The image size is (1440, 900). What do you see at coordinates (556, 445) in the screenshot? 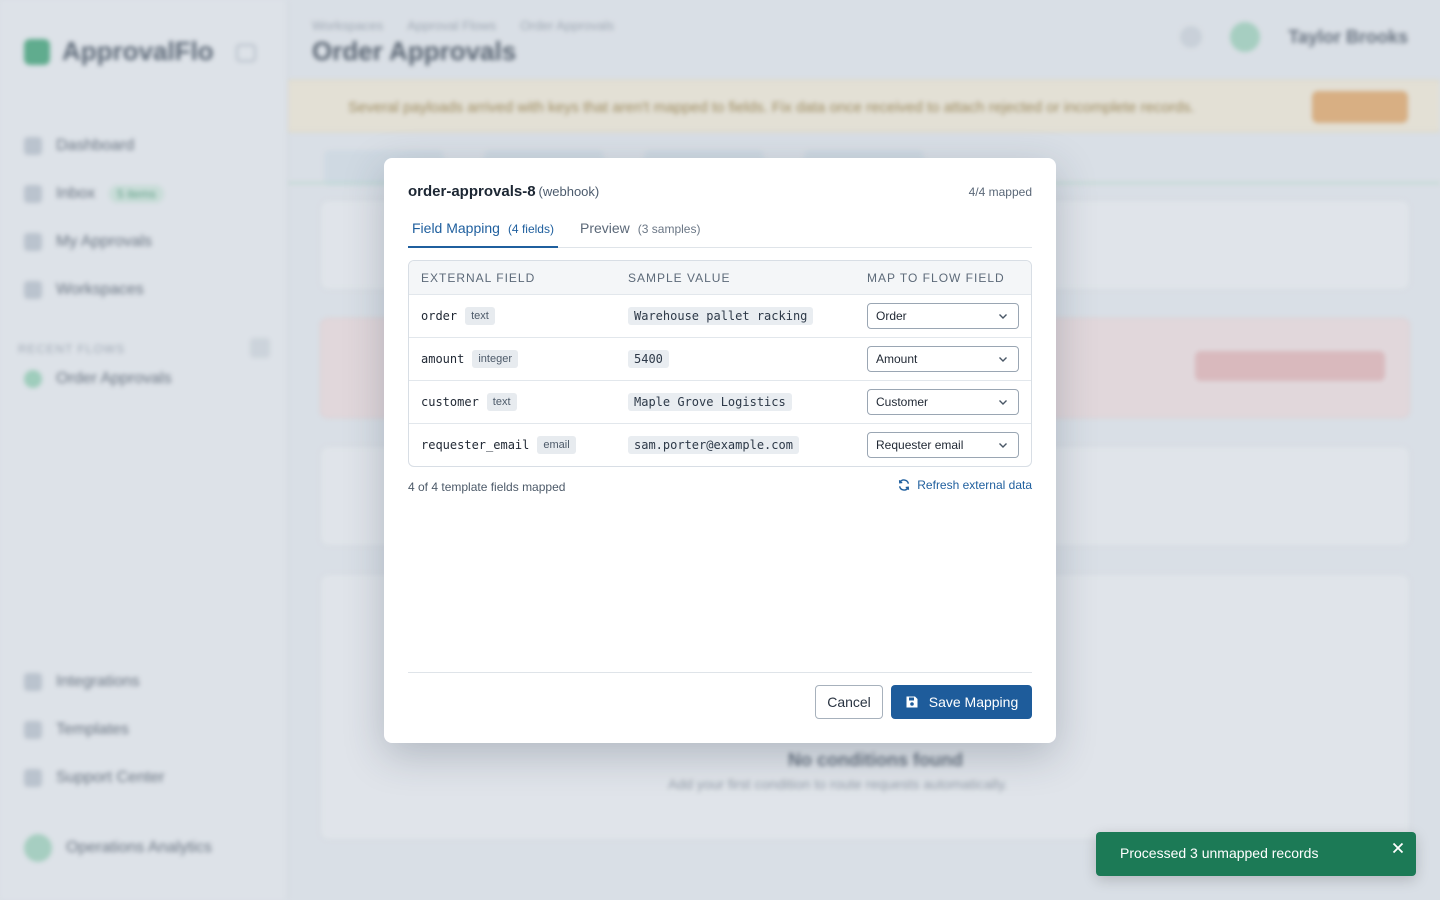
I see `field-type-badge: email` at bounding box center [556, 445].